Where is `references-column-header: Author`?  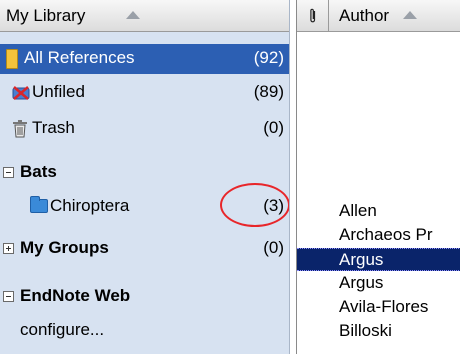 references-column-header: Author is located at coordinates (378, 16).